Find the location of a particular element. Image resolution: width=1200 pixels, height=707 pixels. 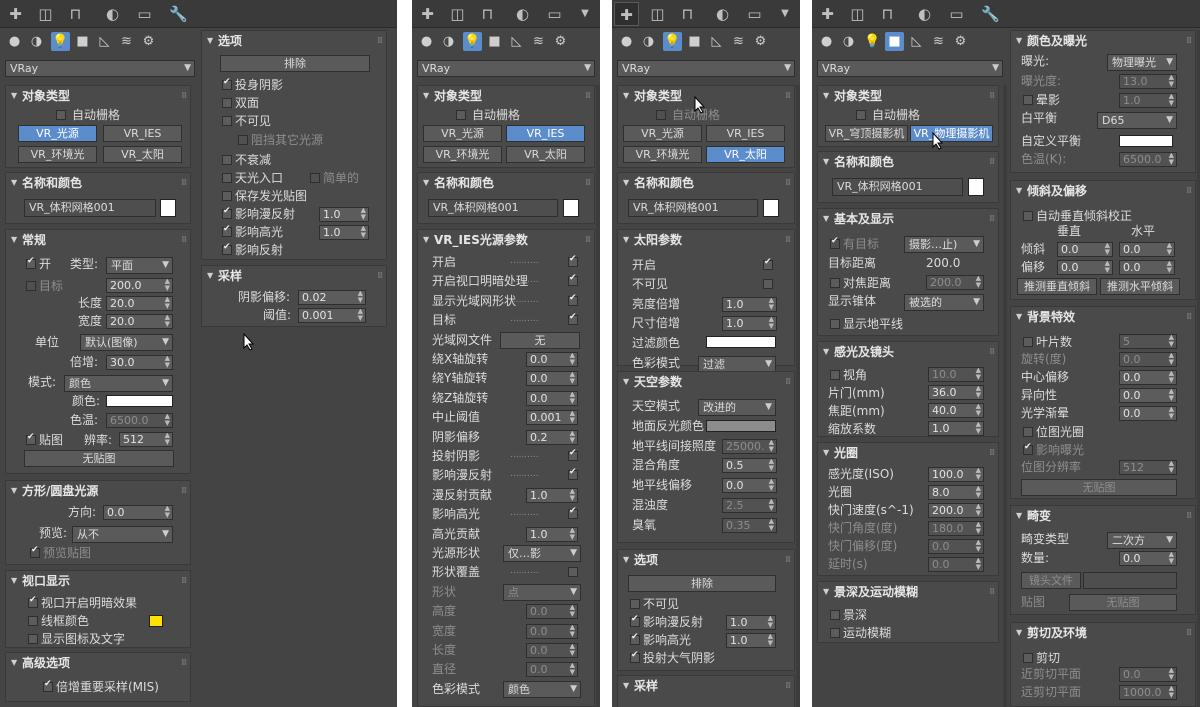

preview-dropdown: 从不 ▼ is located at coordinates (122, 534).